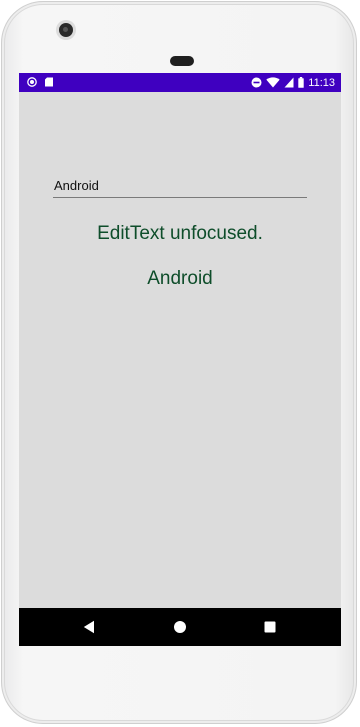  What do you see at coordinates (301, 82) in the screenshot?
I see `battery-icon` at bounding box center [301, 82].